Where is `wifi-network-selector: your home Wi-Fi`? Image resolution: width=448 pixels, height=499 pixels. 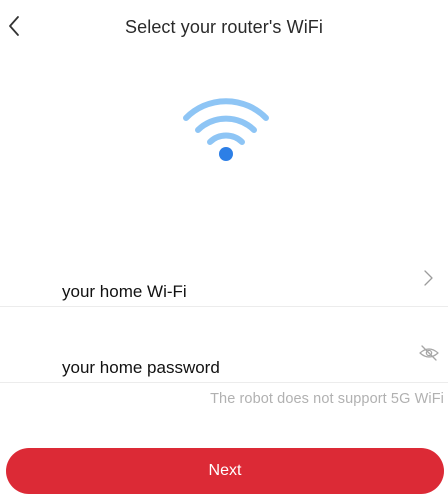
wifi-network-selector: your home Wi-Fi is located at coordinates (224, 282).